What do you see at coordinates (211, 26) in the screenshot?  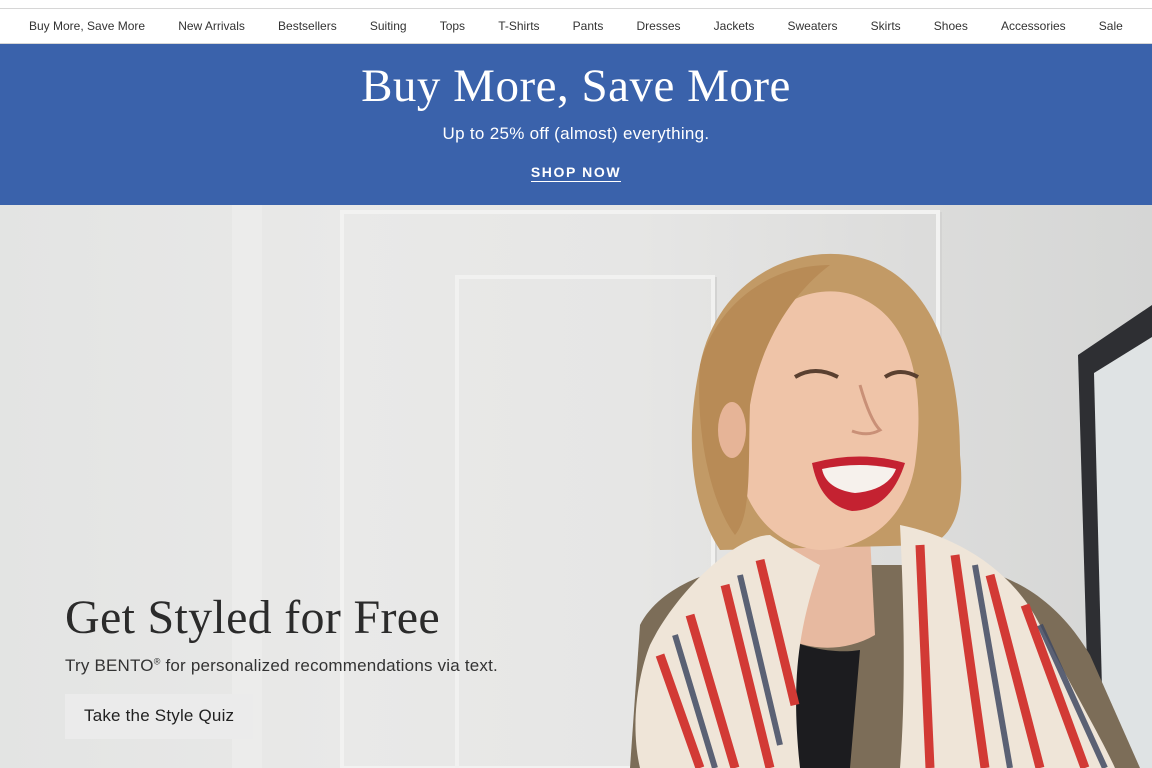 I see `nav-item-new-arrivals: New Arrivals` at bounding box center [211, 26].